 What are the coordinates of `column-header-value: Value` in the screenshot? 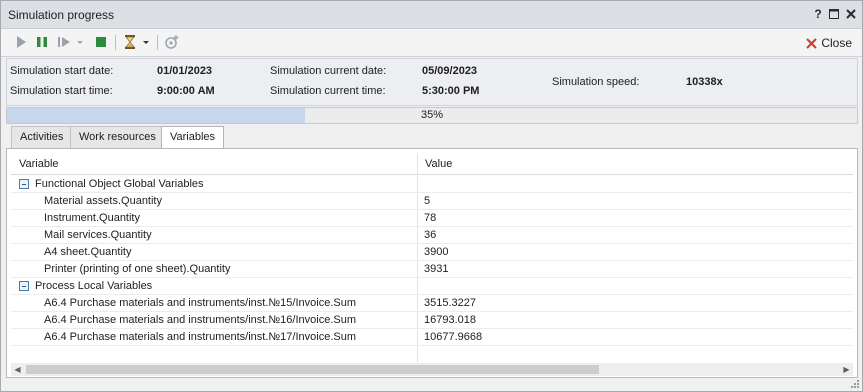 It's located at (438, 164).